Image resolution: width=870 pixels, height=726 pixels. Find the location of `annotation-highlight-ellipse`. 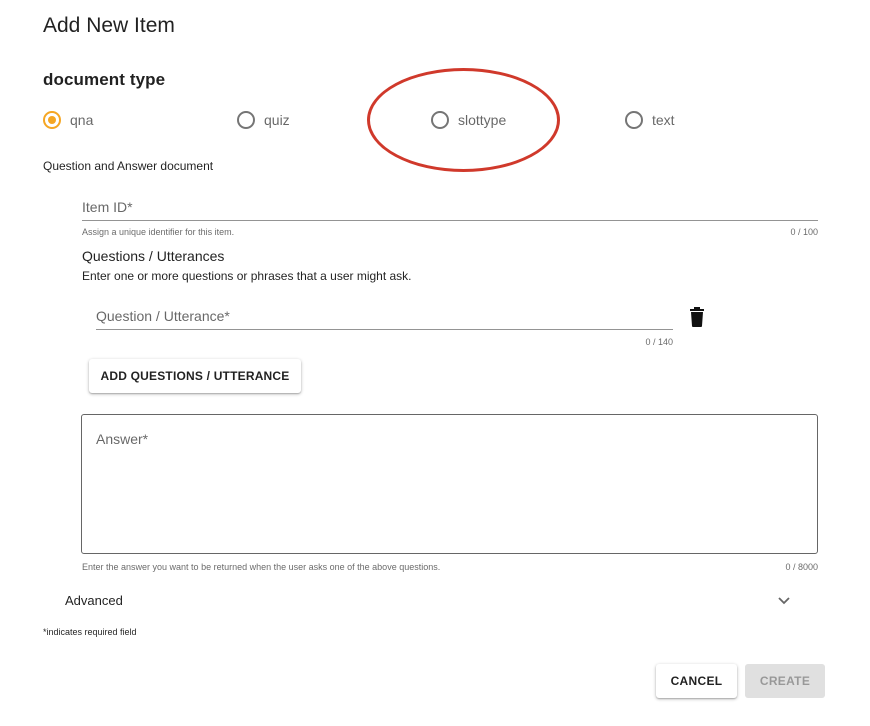

annotation-highlight-ellipse is located at coordinates (463, 120).